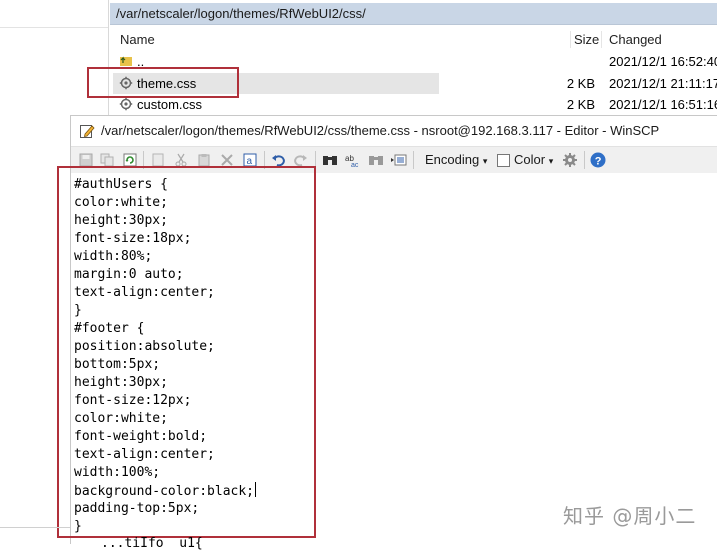 The image size is (717, 551). What do you see at coordinates (126, 104) in the screenshot?
I see `css-file-gear-icon` at bounding box center [126, 104].